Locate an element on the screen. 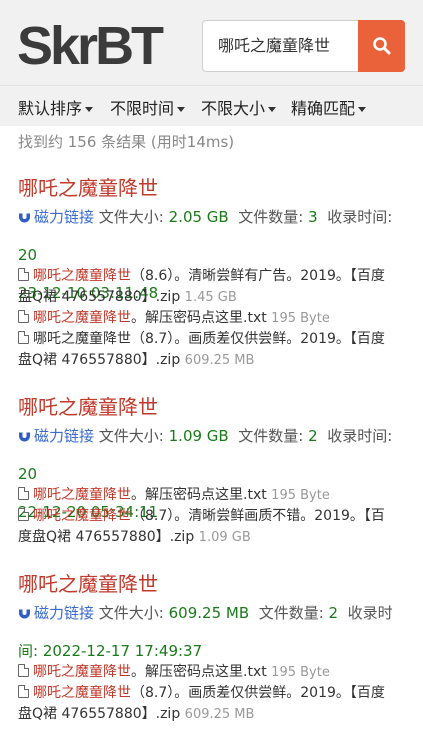 The width and height of the screenshot is (423, 752). file-count: 3 is located at coordinates (313, 217).